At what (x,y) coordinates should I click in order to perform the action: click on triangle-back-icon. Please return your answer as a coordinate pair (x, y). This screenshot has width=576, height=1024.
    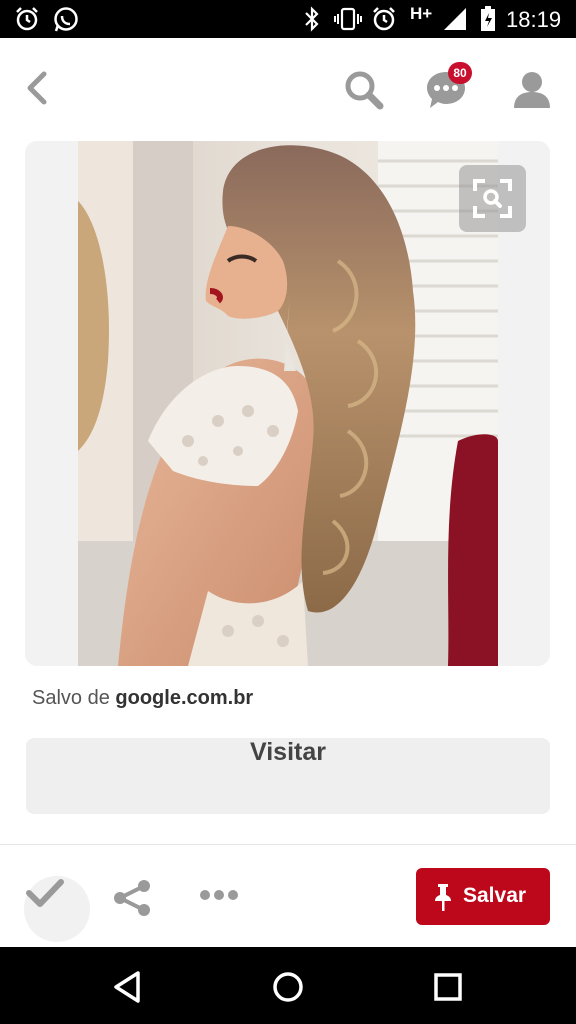
    Looking at the image, I should click on (127, 987).